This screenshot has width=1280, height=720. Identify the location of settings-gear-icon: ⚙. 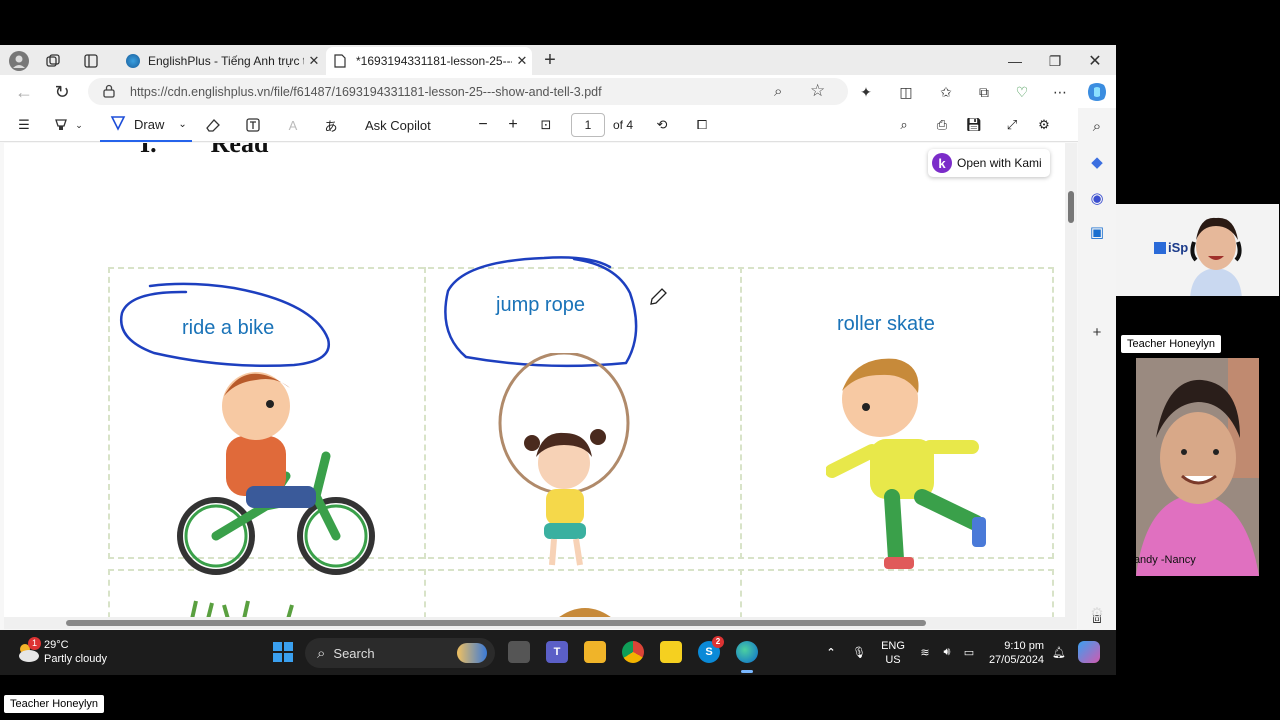
(1044, 125).